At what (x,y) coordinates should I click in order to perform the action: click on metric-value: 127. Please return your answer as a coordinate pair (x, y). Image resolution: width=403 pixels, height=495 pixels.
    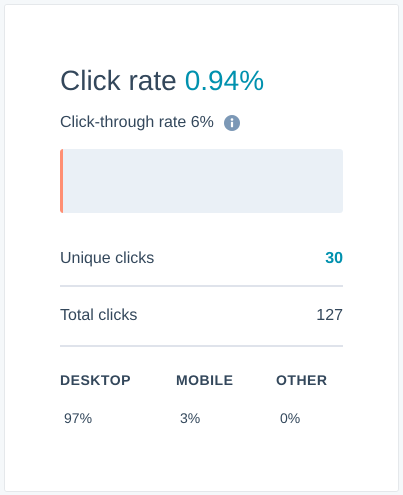
    Looking at the image, I should click on (329, 316).